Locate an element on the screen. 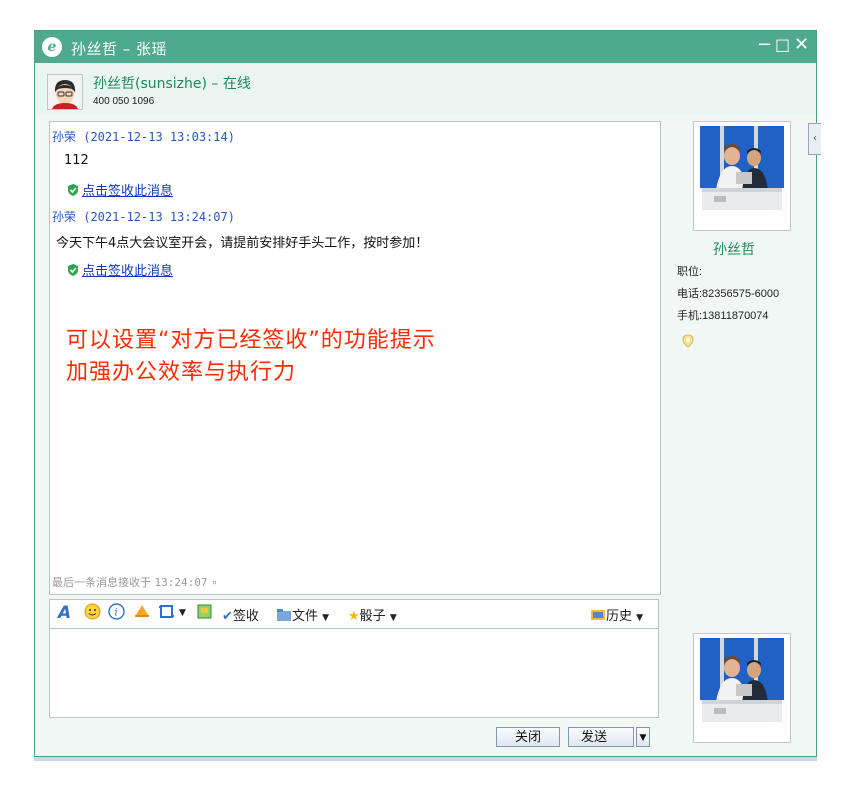 The image size is (868, 796). sign-receipt-button: ✔签收 is located at coordinates (240, 614).